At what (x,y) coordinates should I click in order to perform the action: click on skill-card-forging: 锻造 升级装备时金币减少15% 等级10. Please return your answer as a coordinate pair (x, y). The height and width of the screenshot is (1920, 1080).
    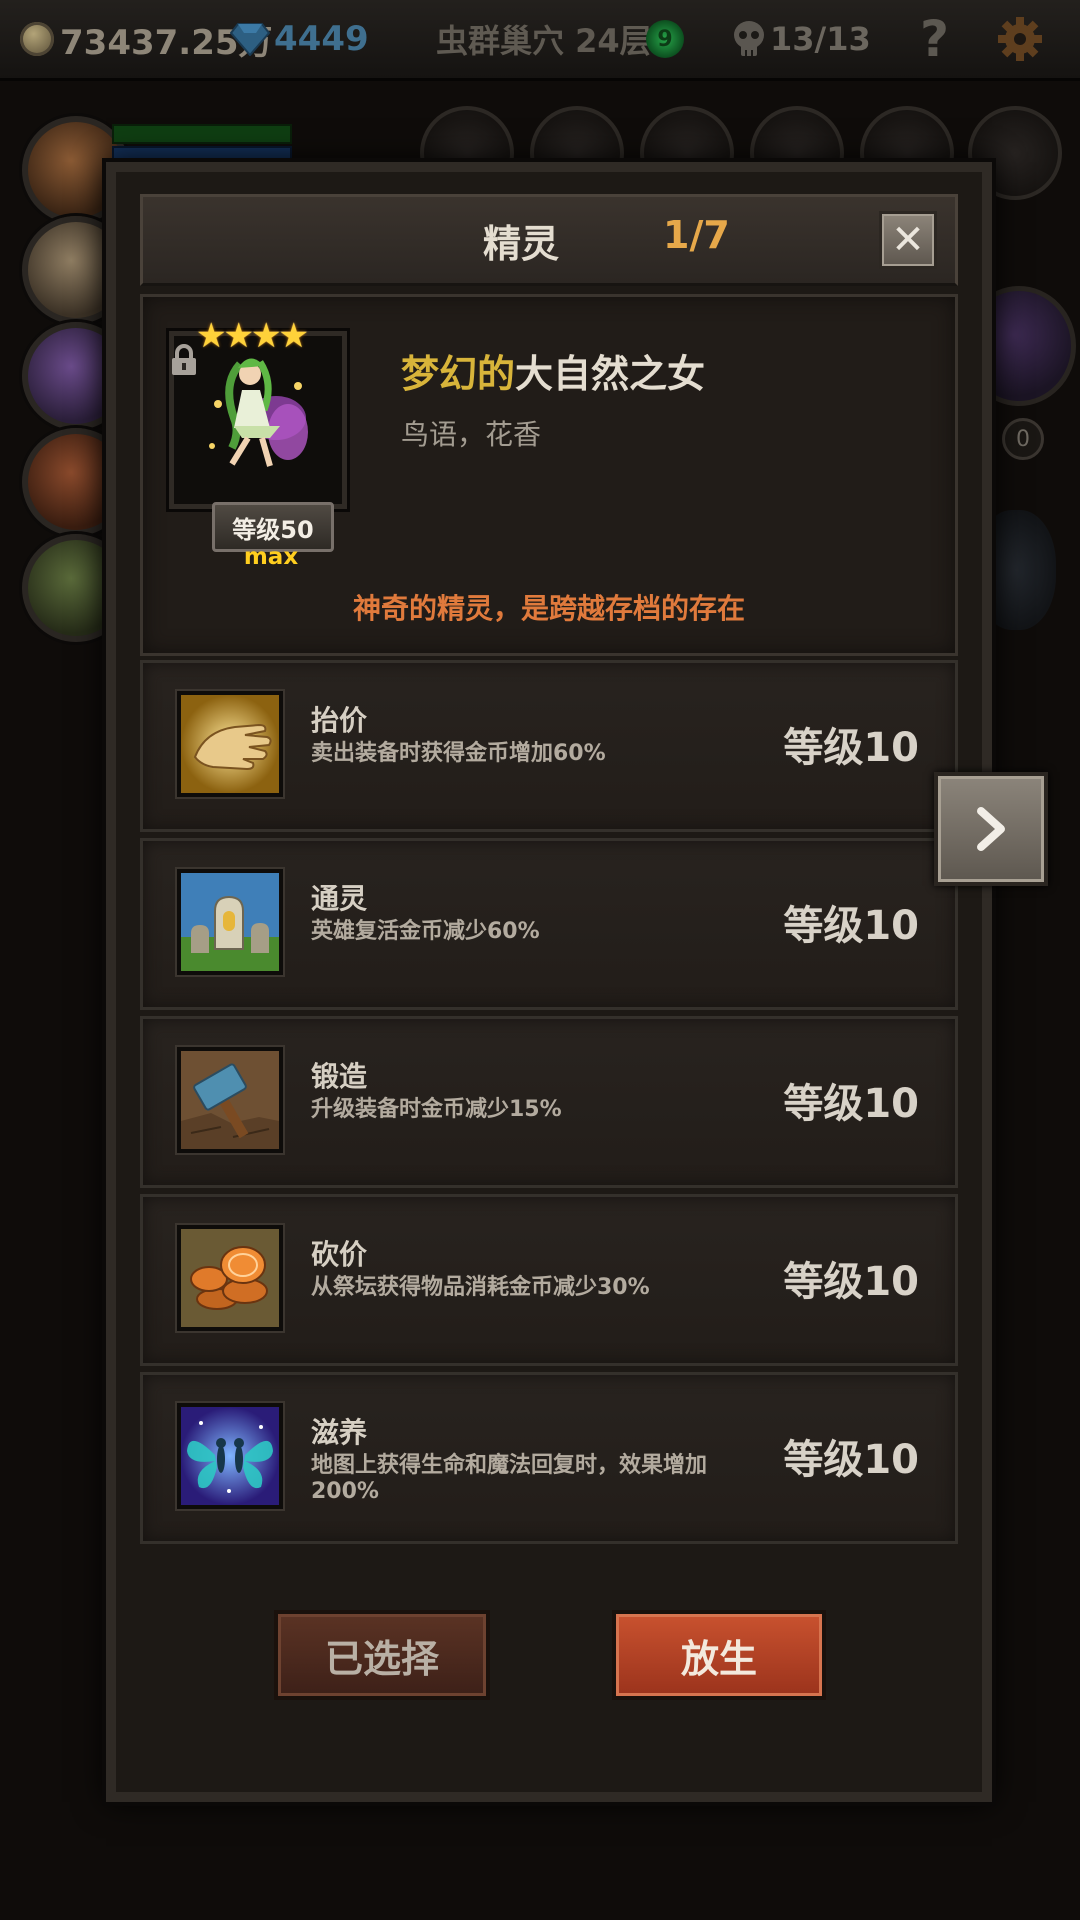
    Looking at the image, I should click on (549, 1102).